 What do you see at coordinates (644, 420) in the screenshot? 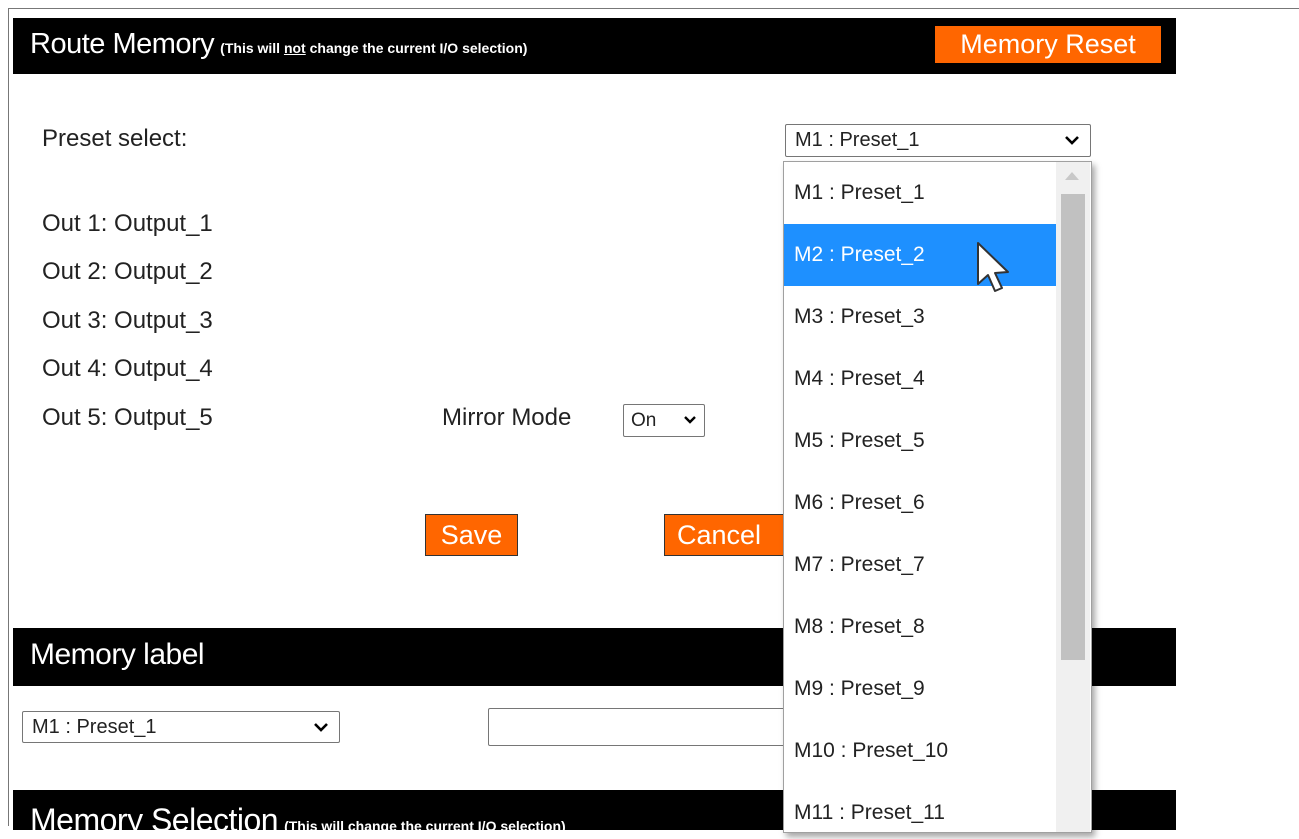
I see `mirror-mode-value: On` at bounding box center [644, 420].